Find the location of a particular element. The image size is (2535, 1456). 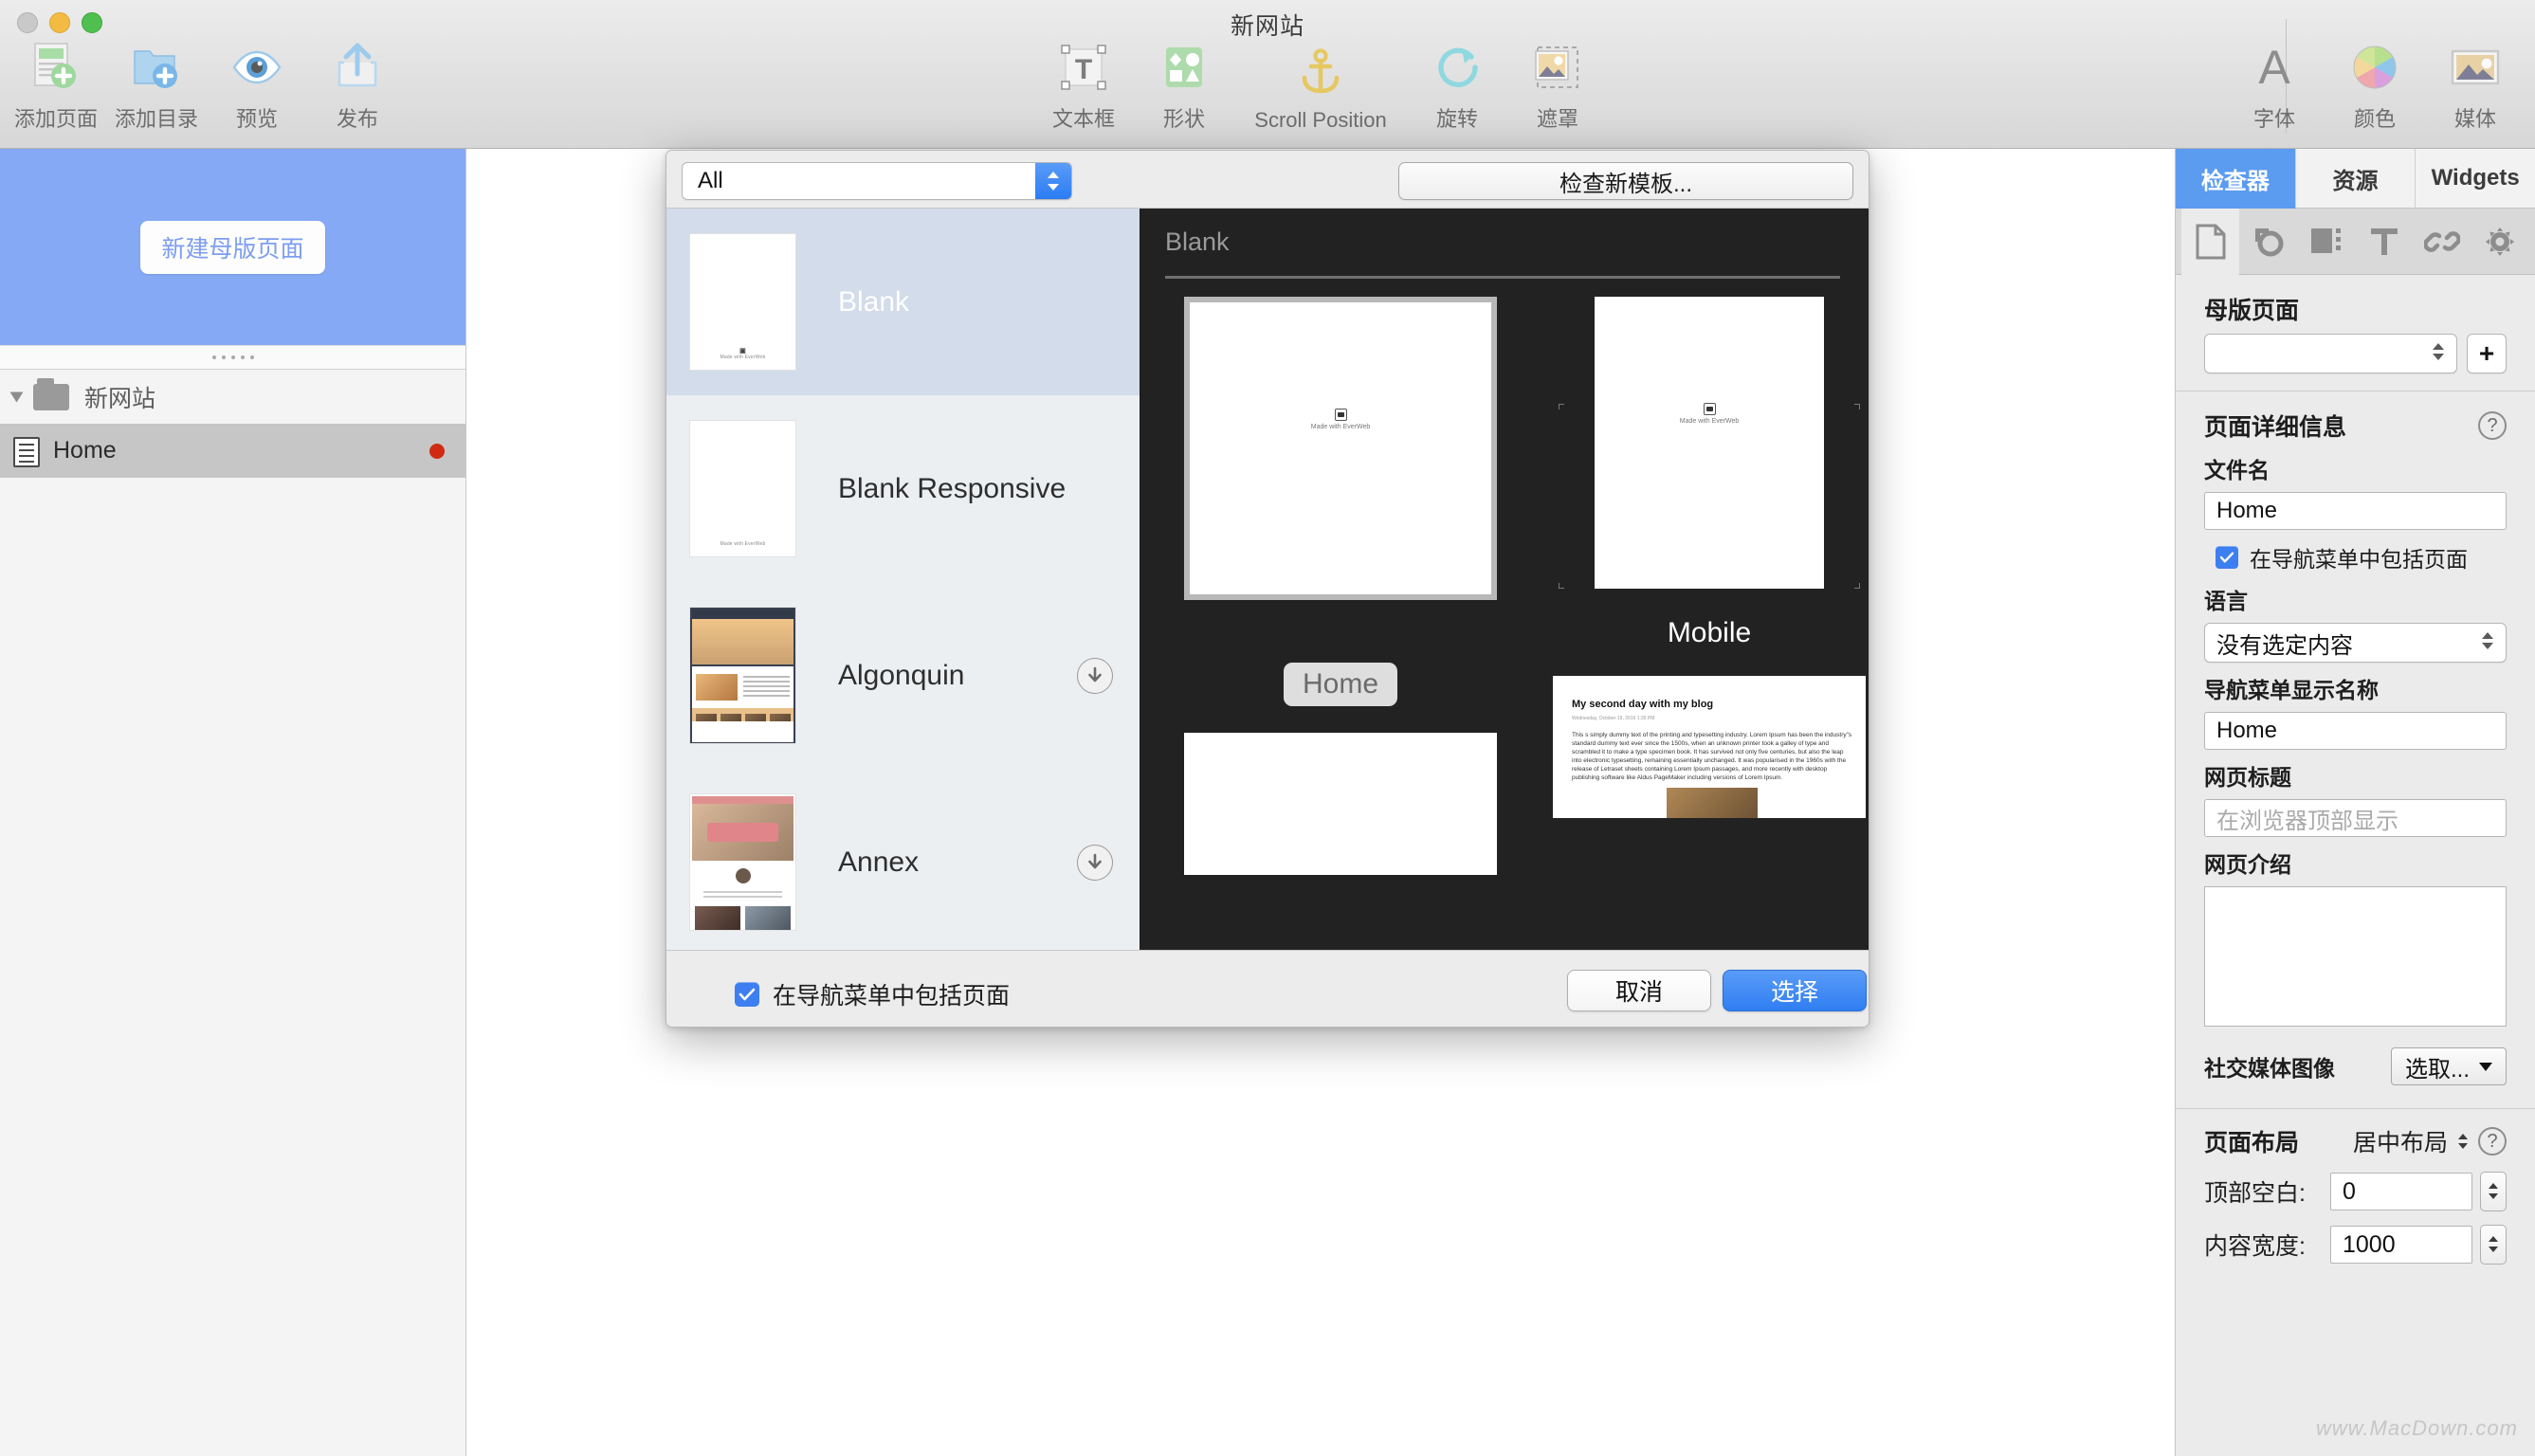

tab-widgets: Widgets is located at coordinates (2475, 179).